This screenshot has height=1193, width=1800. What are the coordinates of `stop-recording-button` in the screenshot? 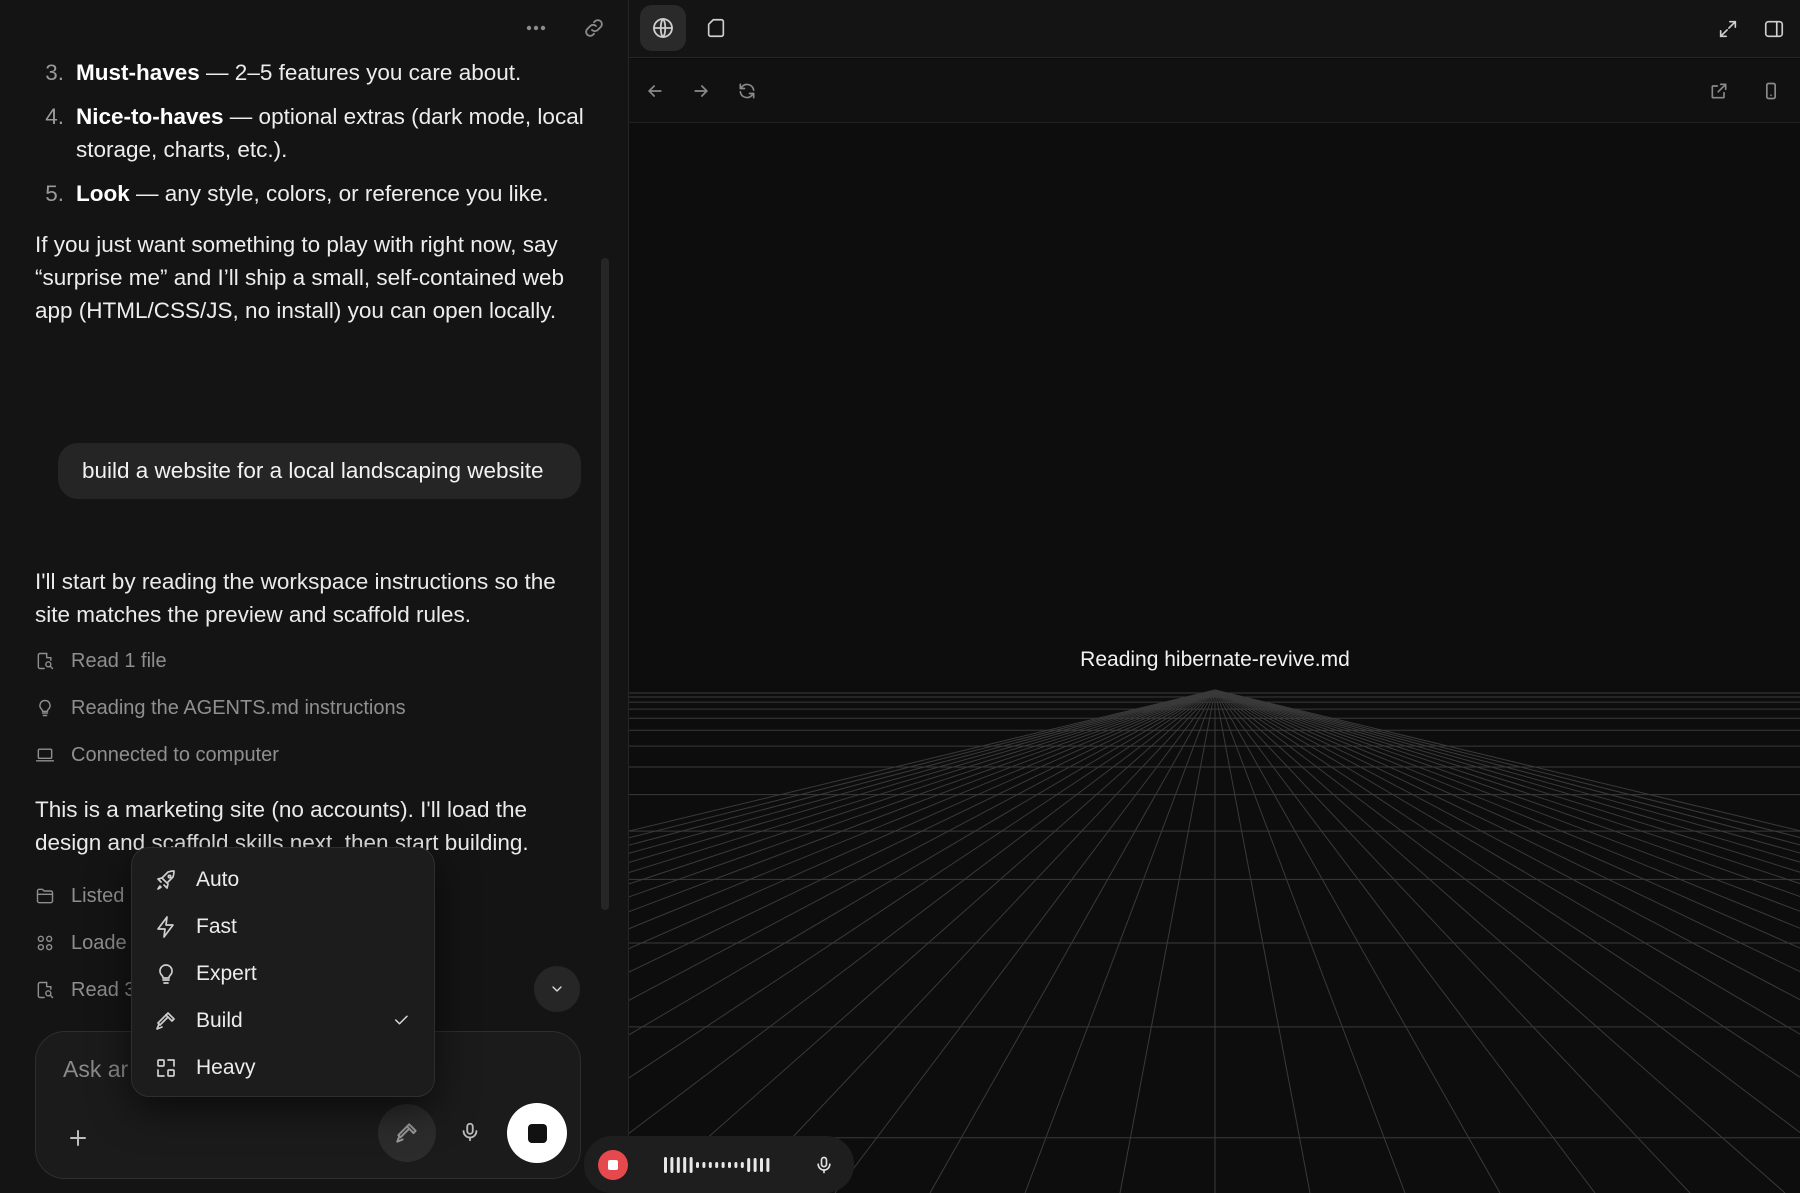 It's located at (613, 1165).